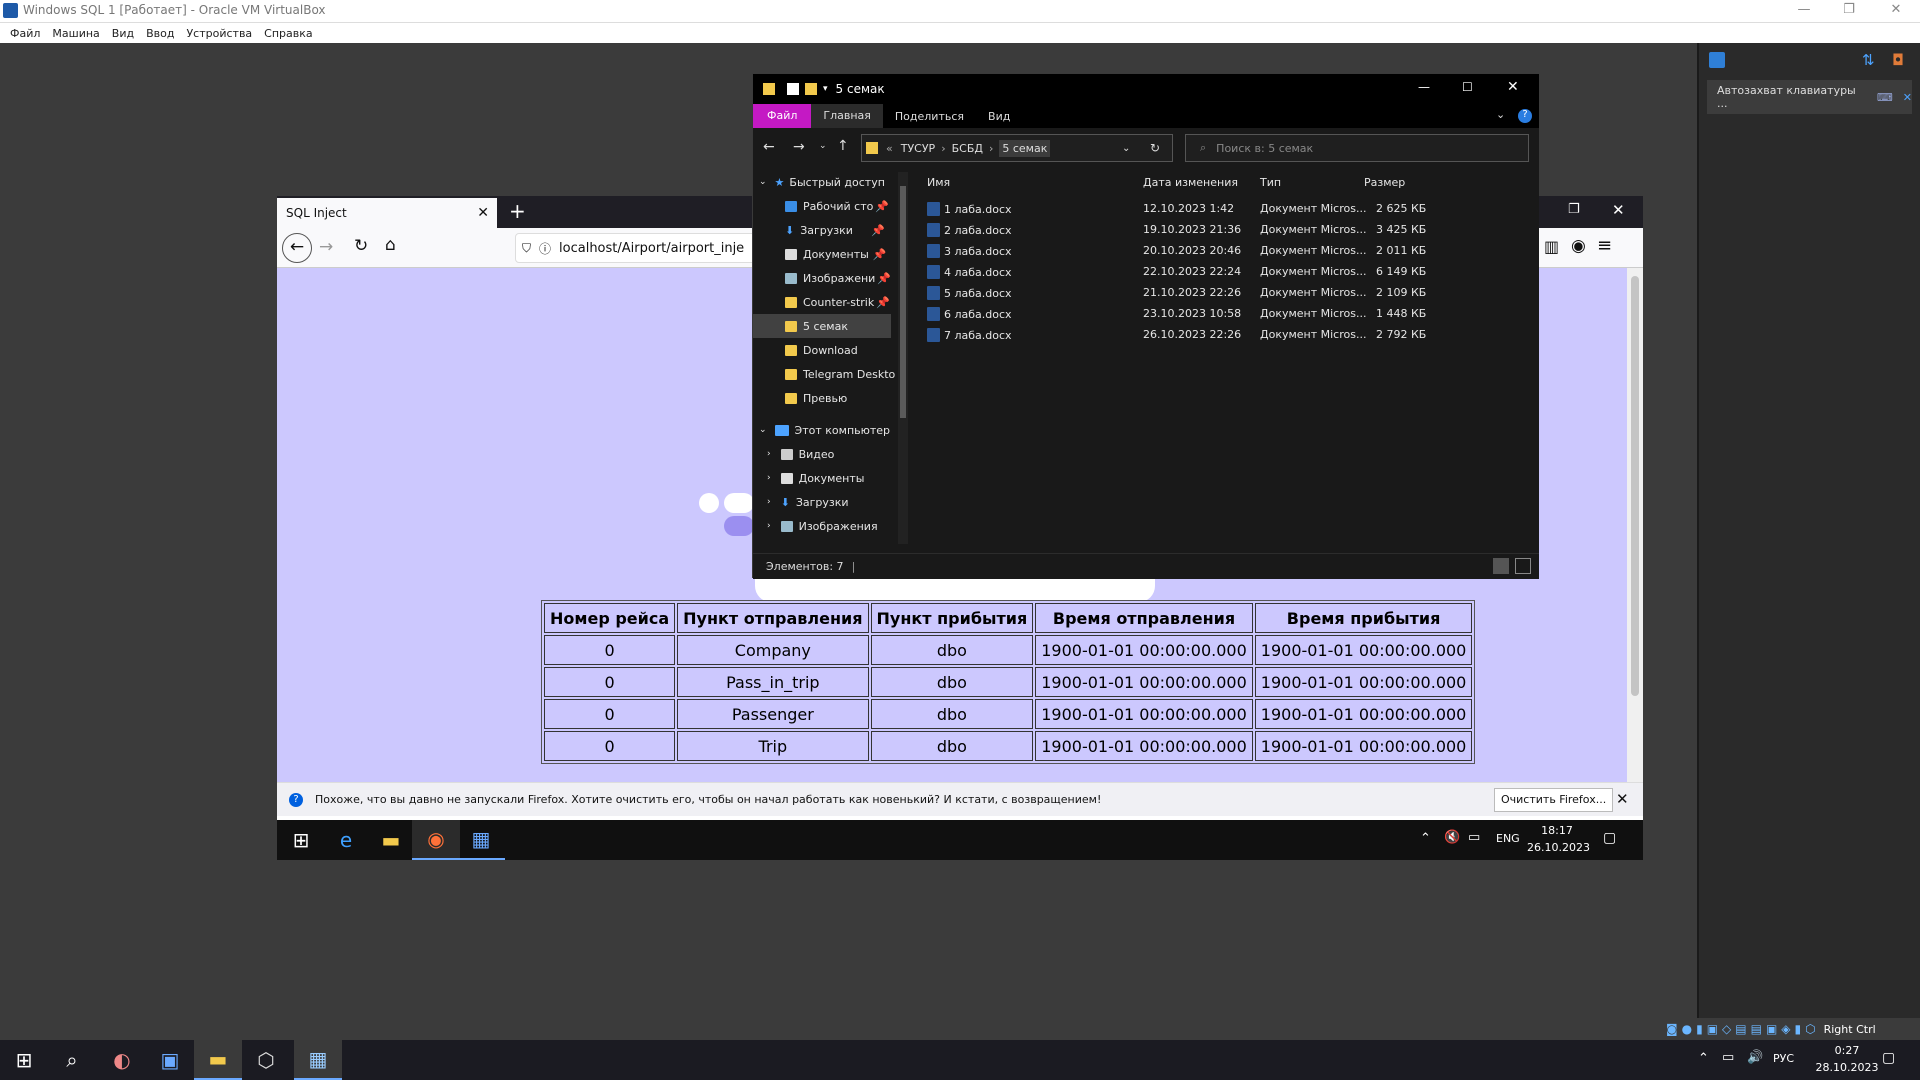  Describe the element at coordinates (929, 116) in the screenshot. I see `ribbon-tab-share: Поделиться` at that location.